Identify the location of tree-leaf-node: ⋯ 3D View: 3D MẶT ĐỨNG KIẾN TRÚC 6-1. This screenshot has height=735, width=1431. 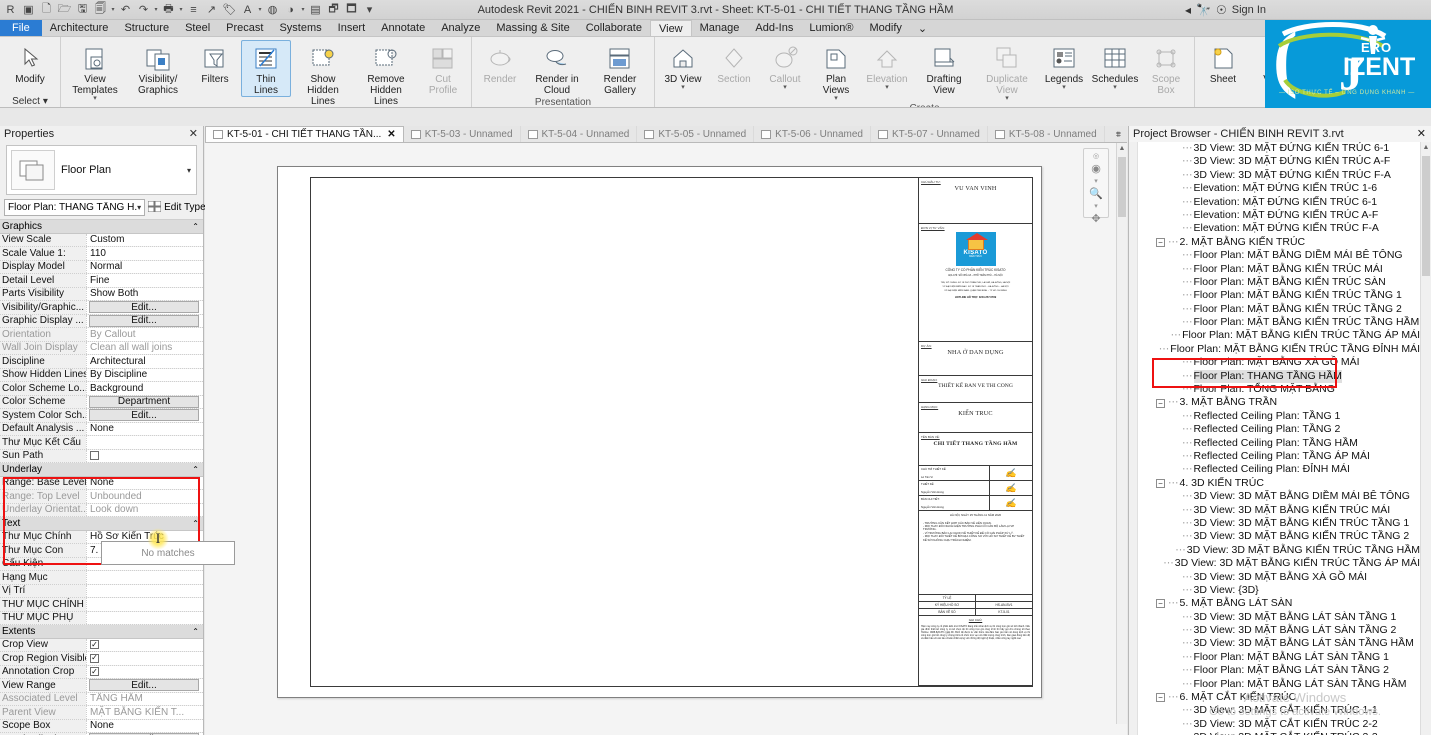
(1279, 148).